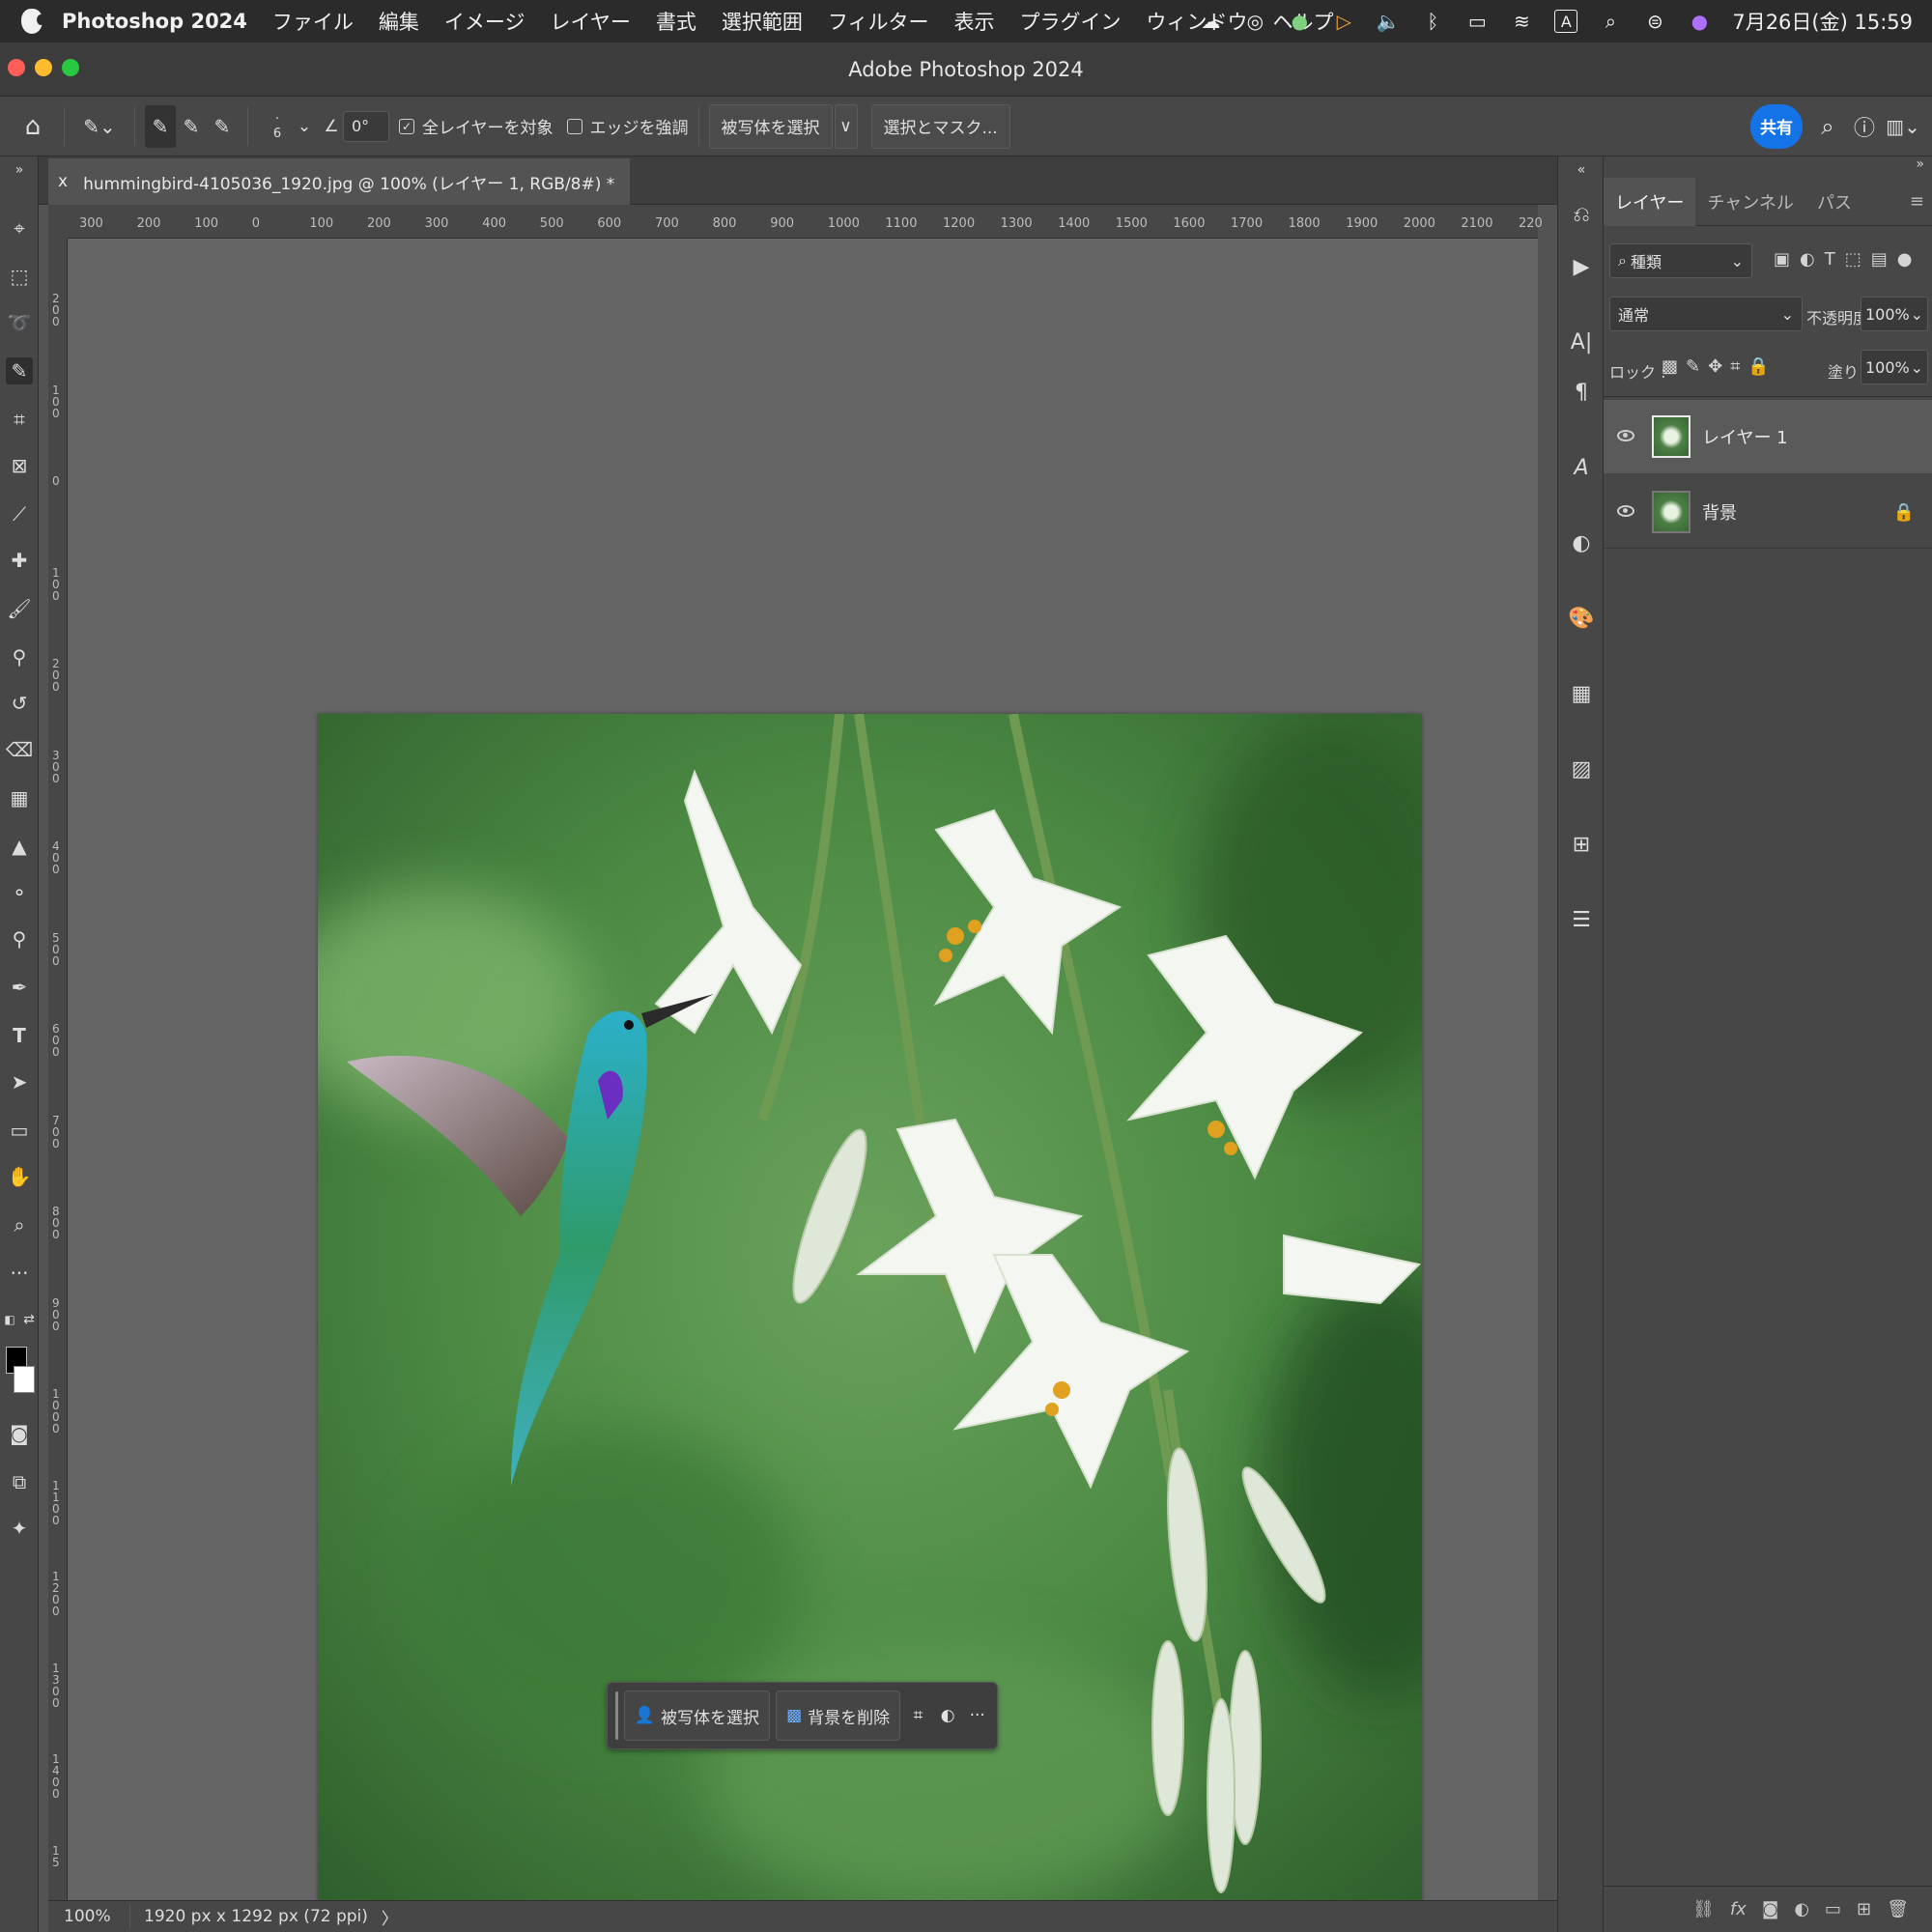 The height and width of the screenshot is (1932, 1932). I want to click on gradients-panel-icon: ▨, so click(1581, 768).